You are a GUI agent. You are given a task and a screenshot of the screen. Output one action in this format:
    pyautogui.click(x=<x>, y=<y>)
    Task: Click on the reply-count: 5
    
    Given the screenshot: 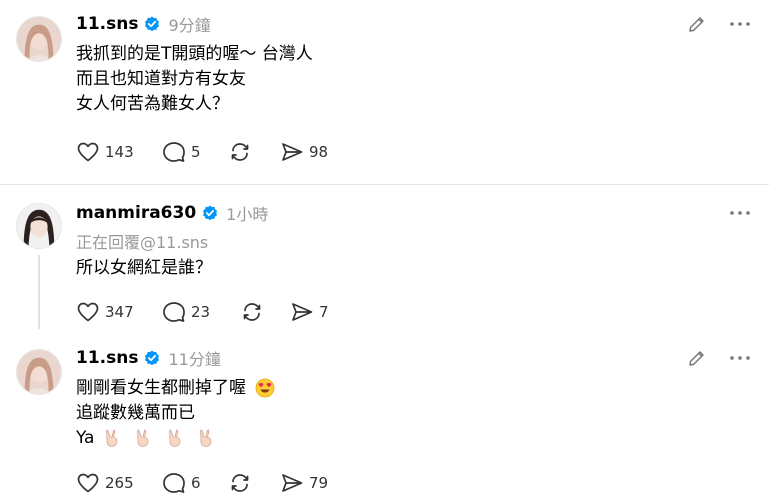 What is the action you would take?
    pyautogui.click(x=196, y=152)
    